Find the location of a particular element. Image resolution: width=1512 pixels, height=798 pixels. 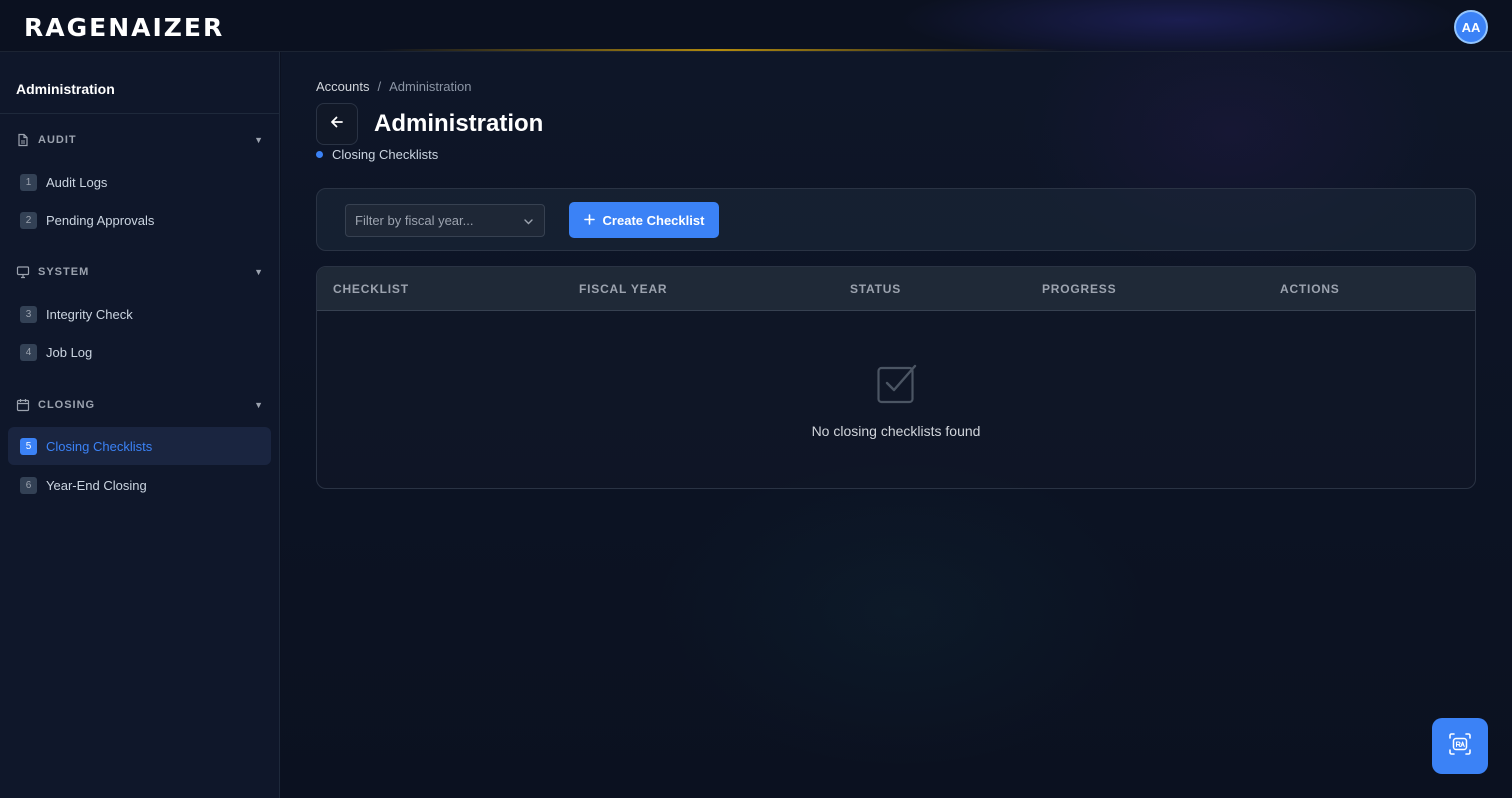

status-dot is located at coordinates (319, 154).